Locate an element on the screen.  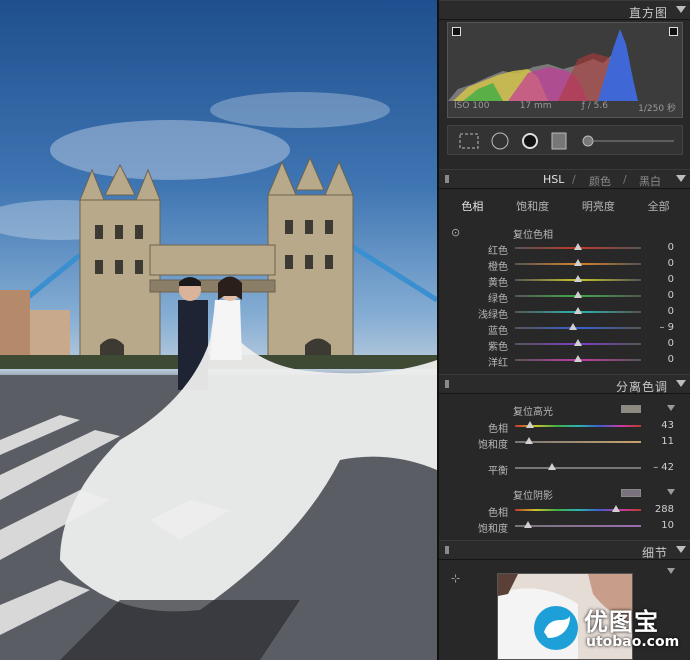
hsl-slider-label: 黄色 is located at coordinates (498, 283).